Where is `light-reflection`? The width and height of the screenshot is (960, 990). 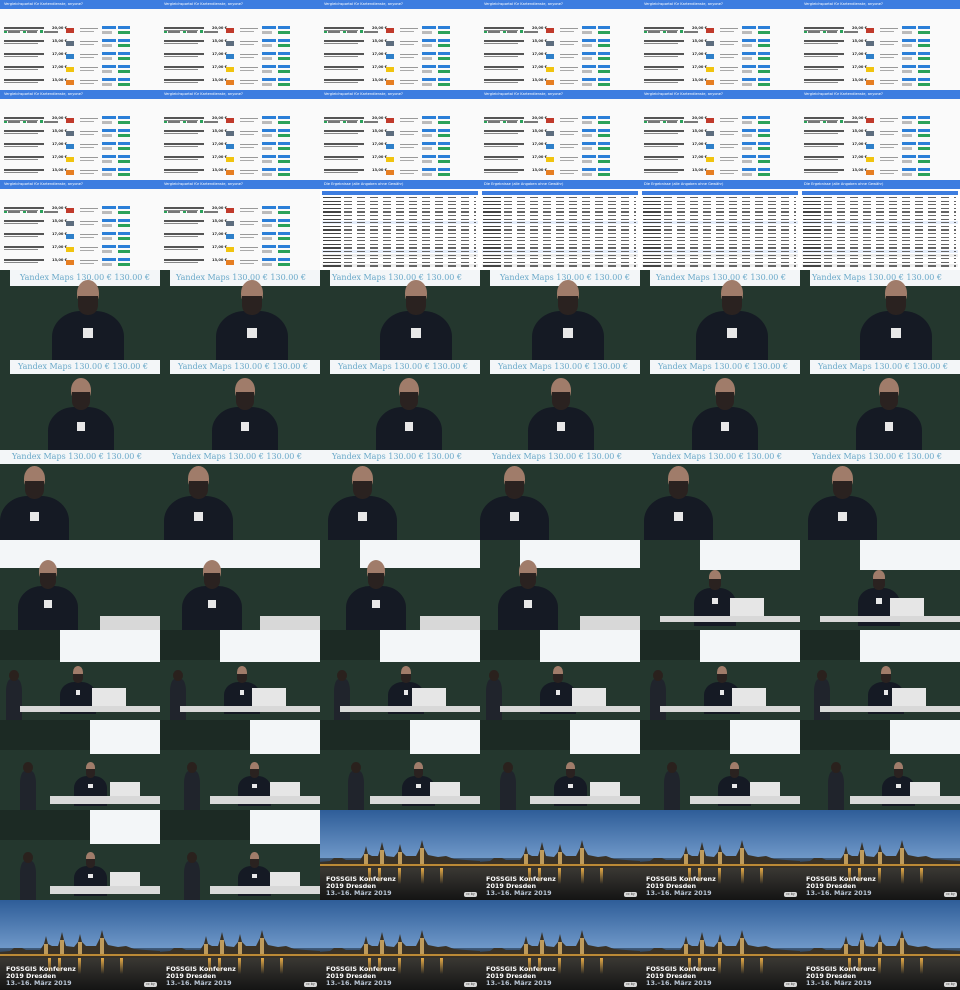 light-reflection is located at coordinates (539, 966).